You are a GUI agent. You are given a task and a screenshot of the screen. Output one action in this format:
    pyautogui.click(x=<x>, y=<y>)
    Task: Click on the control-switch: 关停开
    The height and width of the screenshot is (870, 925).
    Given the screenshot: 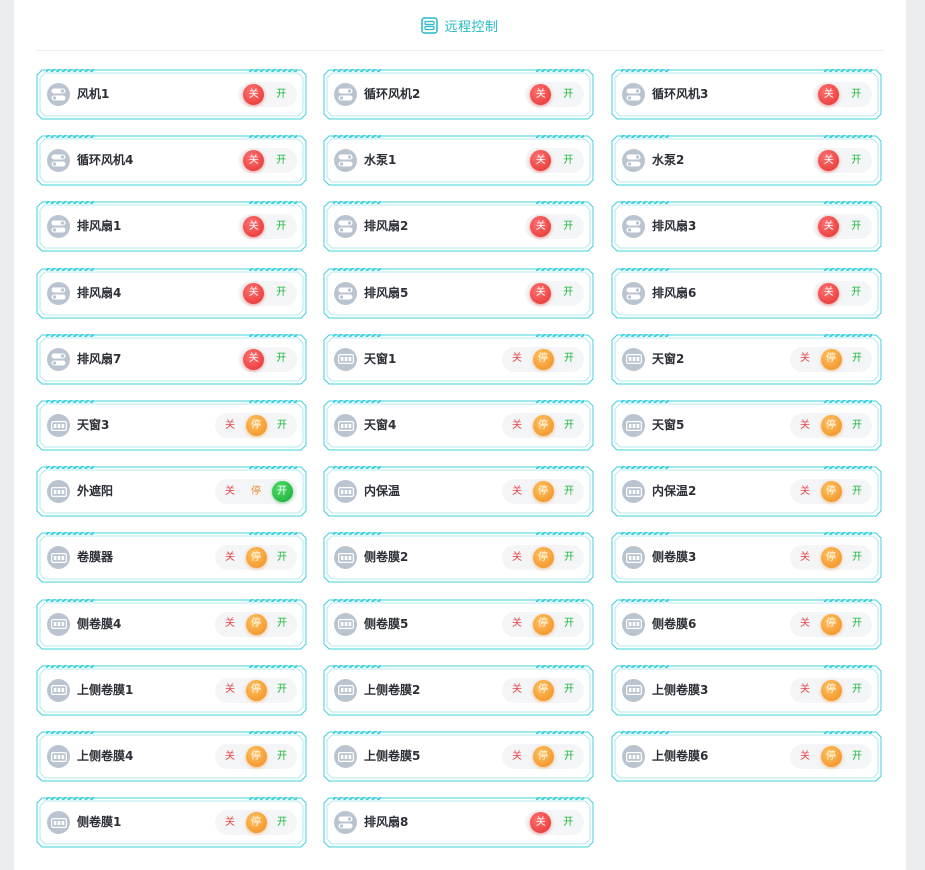 What is the action you would take?
    pyautogui.click(x=543, y=756)
    